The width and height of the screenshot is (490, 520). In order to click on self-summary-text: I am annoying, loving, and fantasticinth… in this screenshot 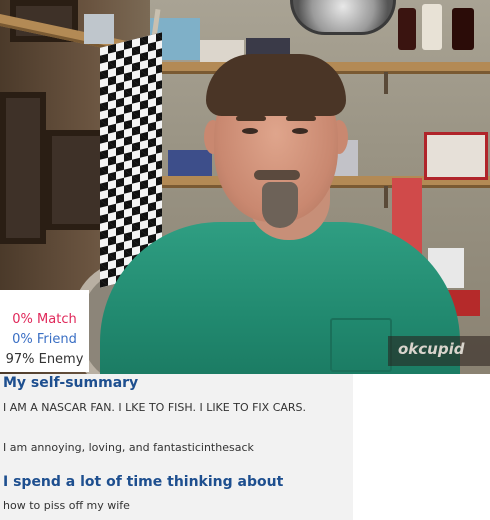, I will do `click(128, 447)`.